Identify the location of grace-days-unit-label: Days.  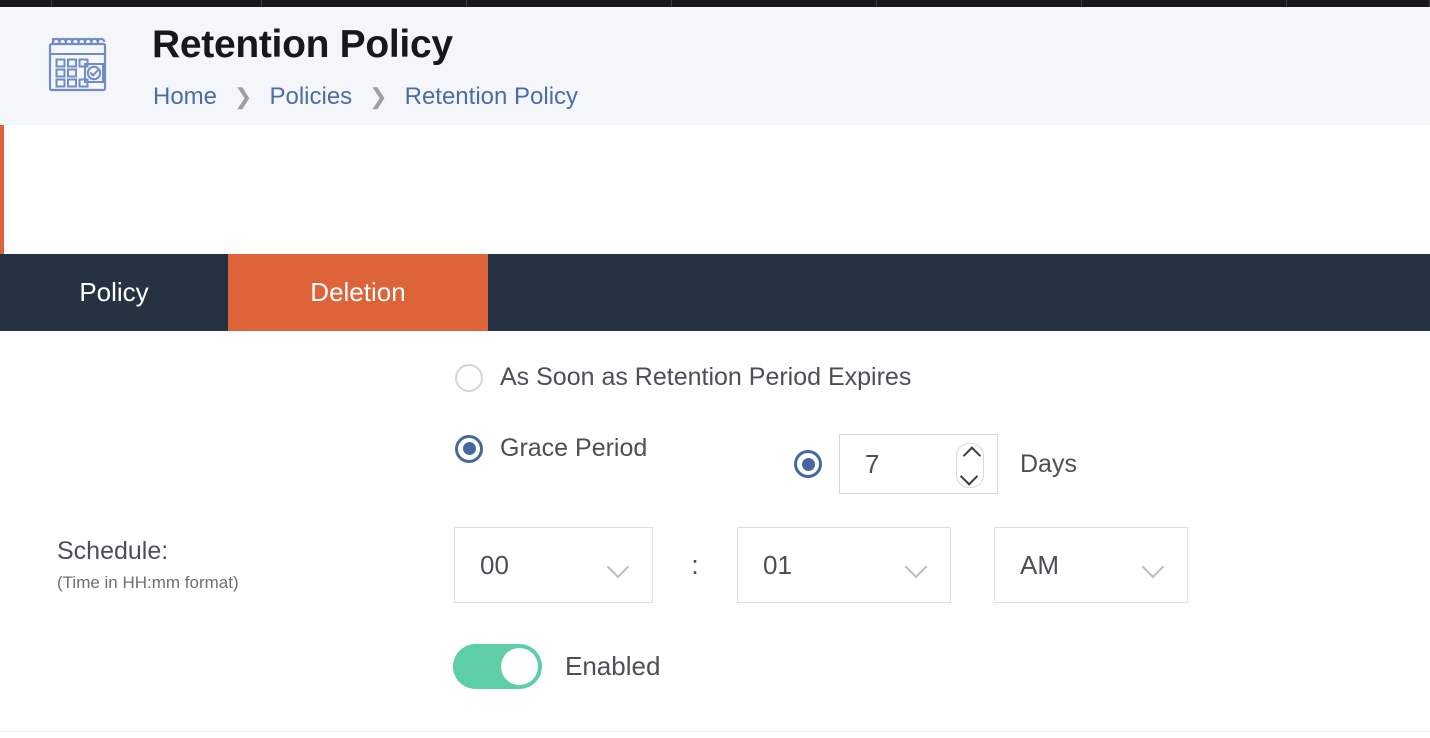
(1048, 463).